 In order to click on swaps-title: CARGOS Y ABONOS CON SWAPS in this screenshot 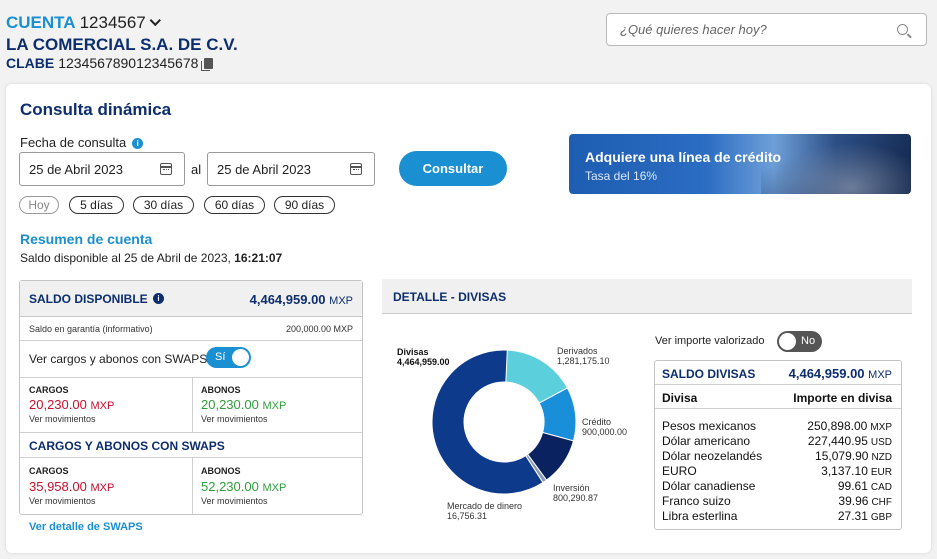, I will do `click(127, 446)`.